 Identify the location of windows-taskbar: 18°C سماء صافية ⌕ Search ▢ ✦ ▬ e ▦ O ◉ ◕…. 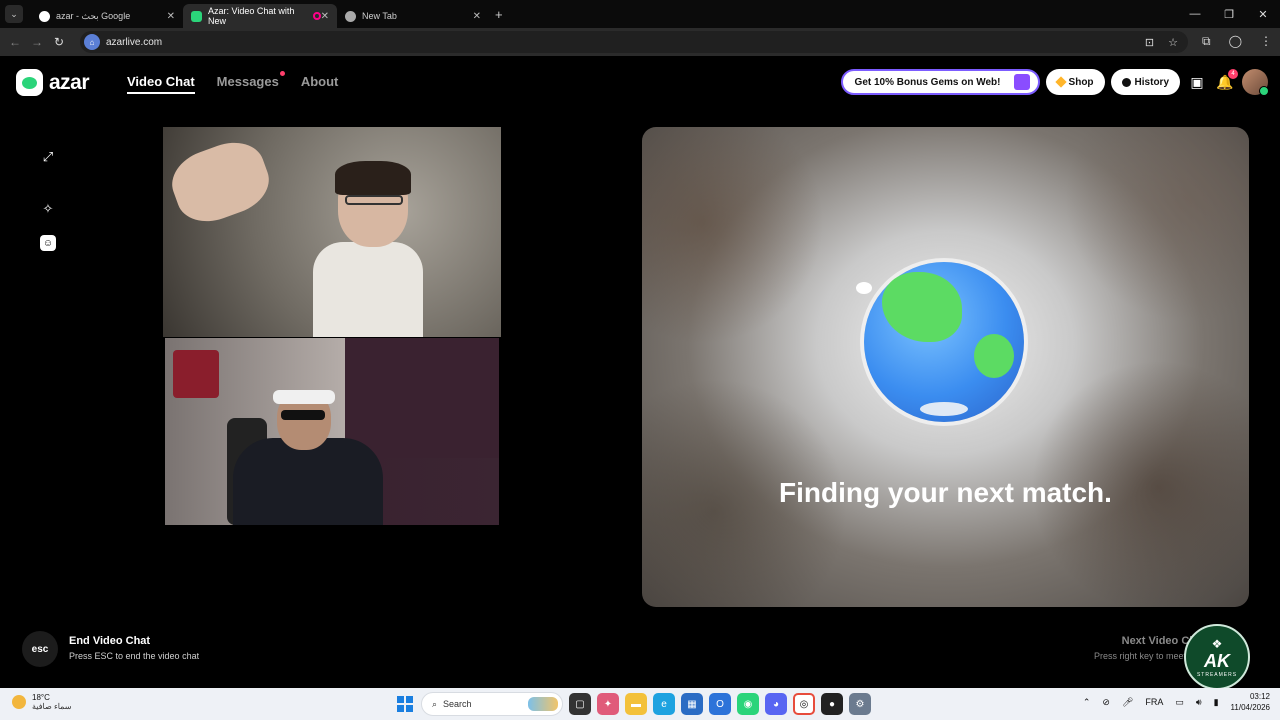
(640, 704).